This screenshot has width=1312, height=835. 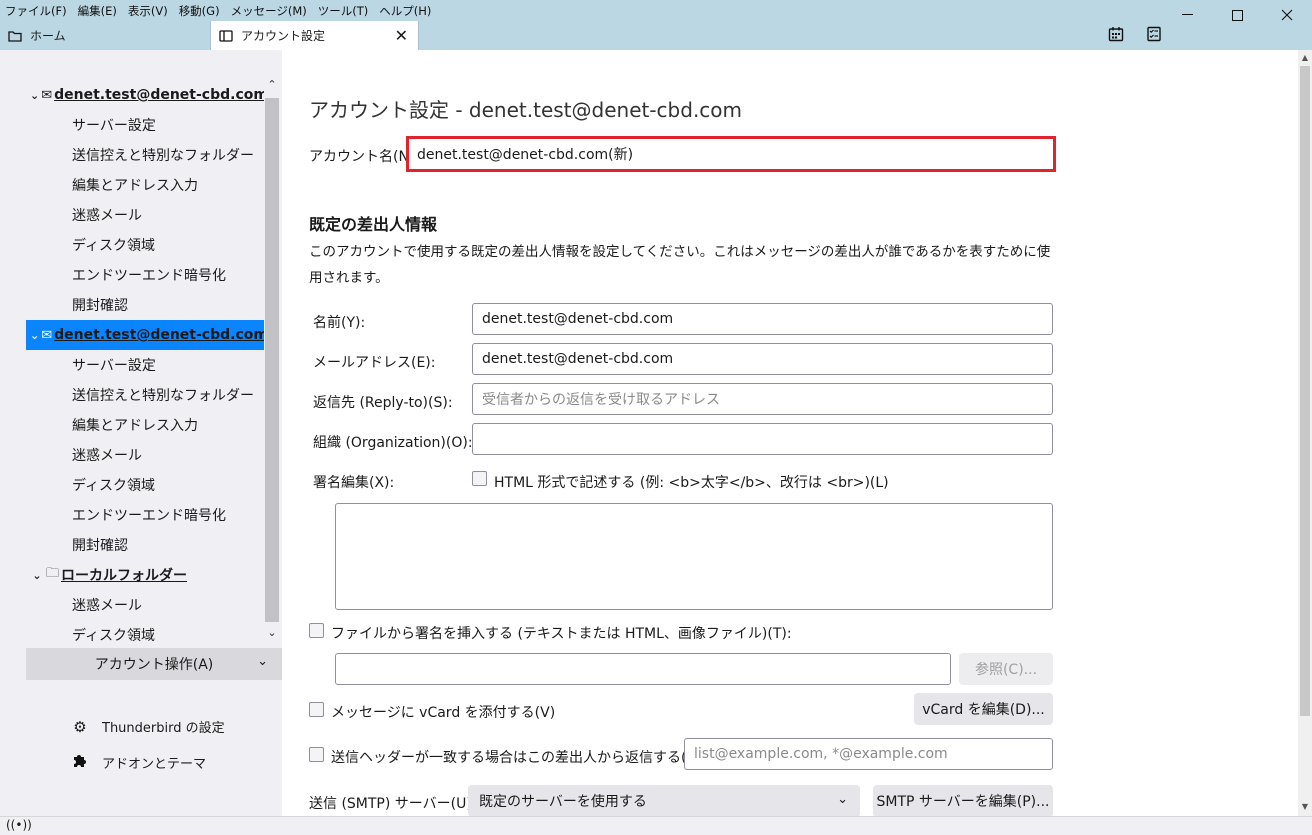 I want to click on organization-input, so click(x=762, y=439).